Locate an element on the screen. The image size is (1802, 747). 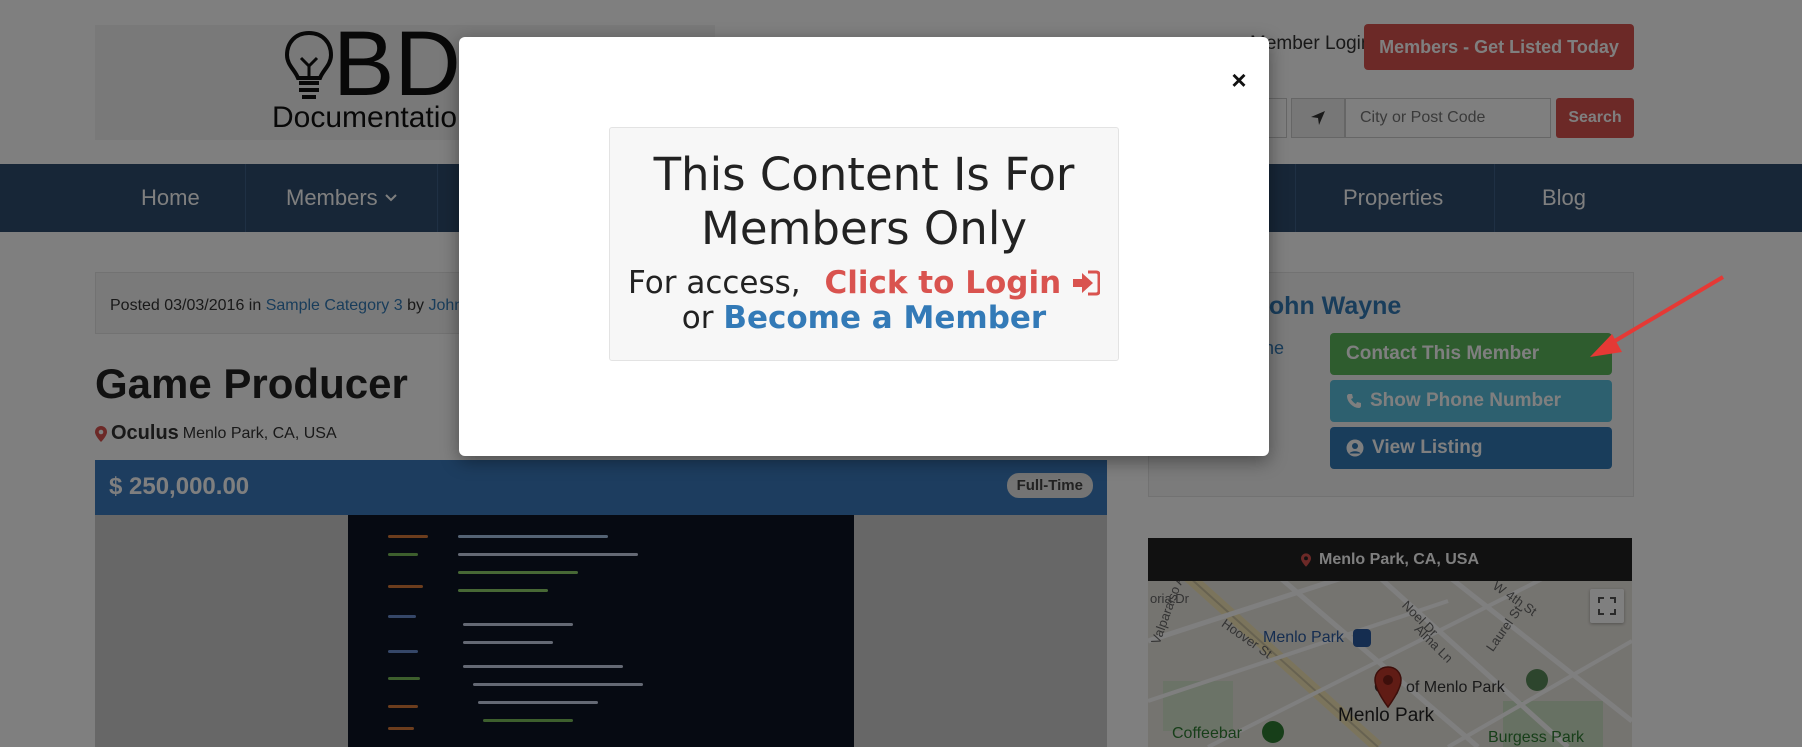
become-member-line: or Become a Member is located at coordinates (864, 318).